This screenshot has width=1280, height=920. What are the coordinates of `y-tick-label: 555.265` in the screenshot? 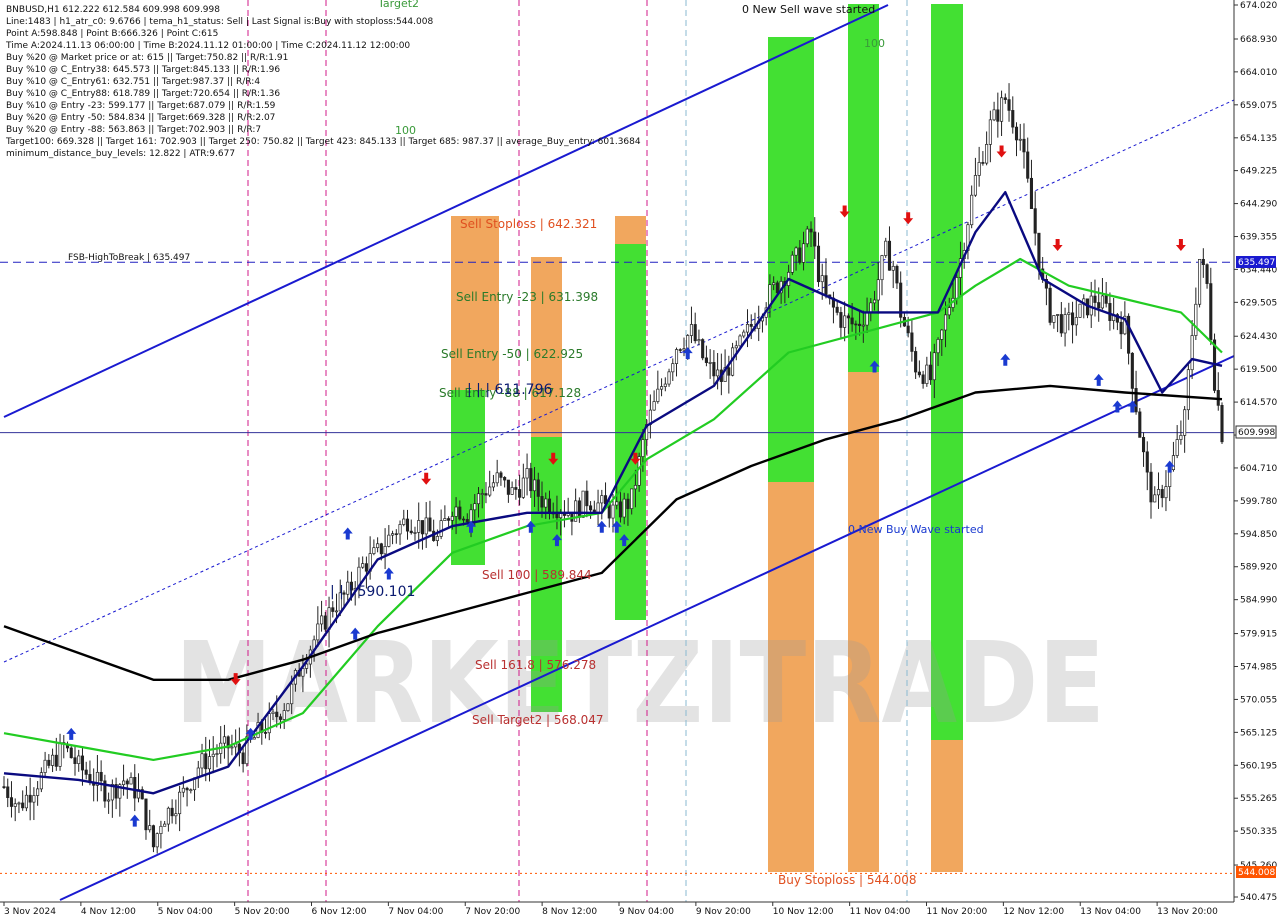 It's located at (1258, 799).